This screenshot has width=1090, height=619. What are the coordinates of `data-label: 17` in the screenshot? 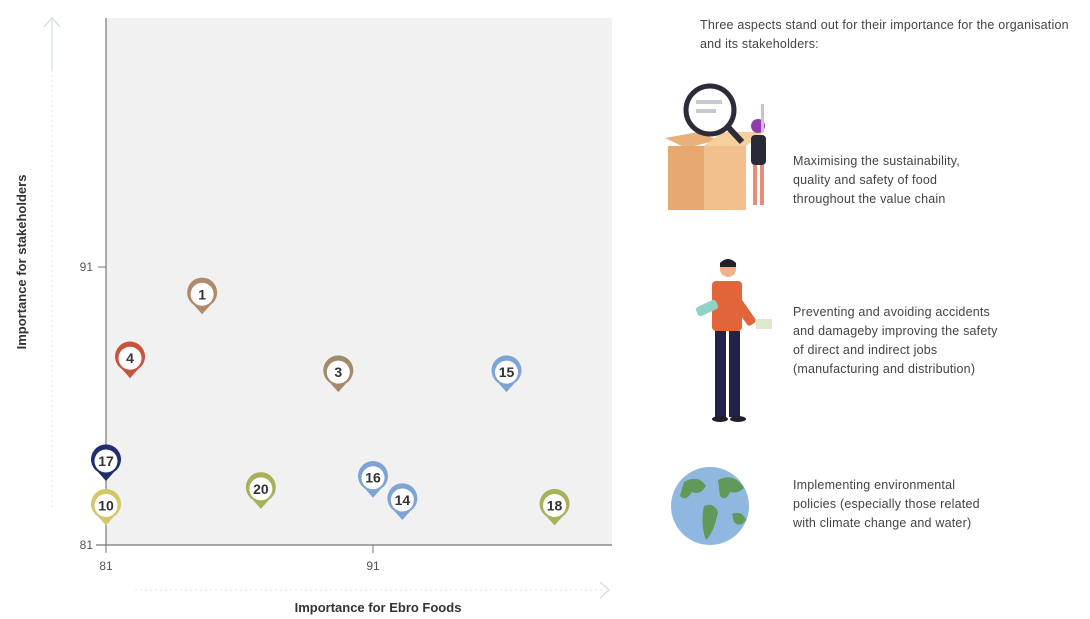 It's located at (106, 461).